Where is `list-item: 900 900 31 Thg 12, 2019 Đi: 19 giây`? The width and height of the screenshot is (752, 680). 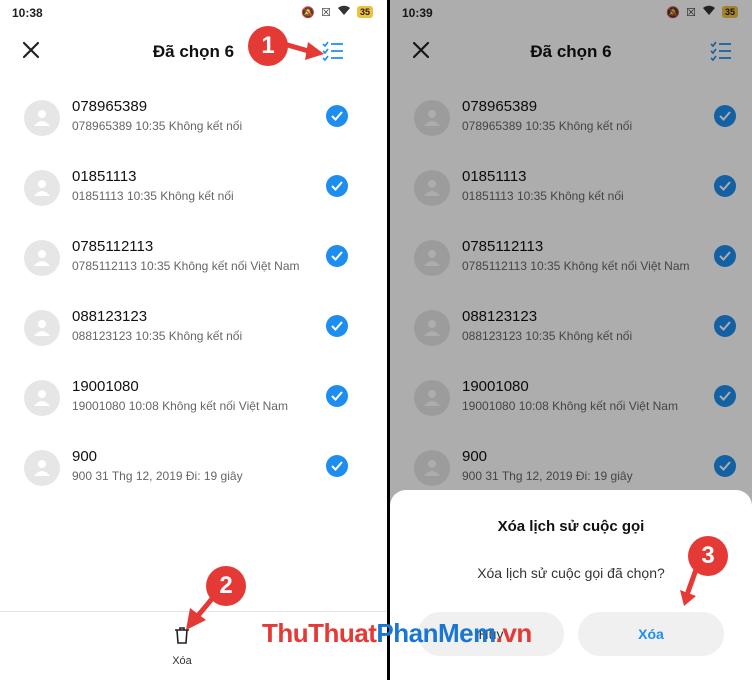 list-item: 900 900 31 Thg 12, 2019 Đi: 19 giây is located at coordinates (193, 473).